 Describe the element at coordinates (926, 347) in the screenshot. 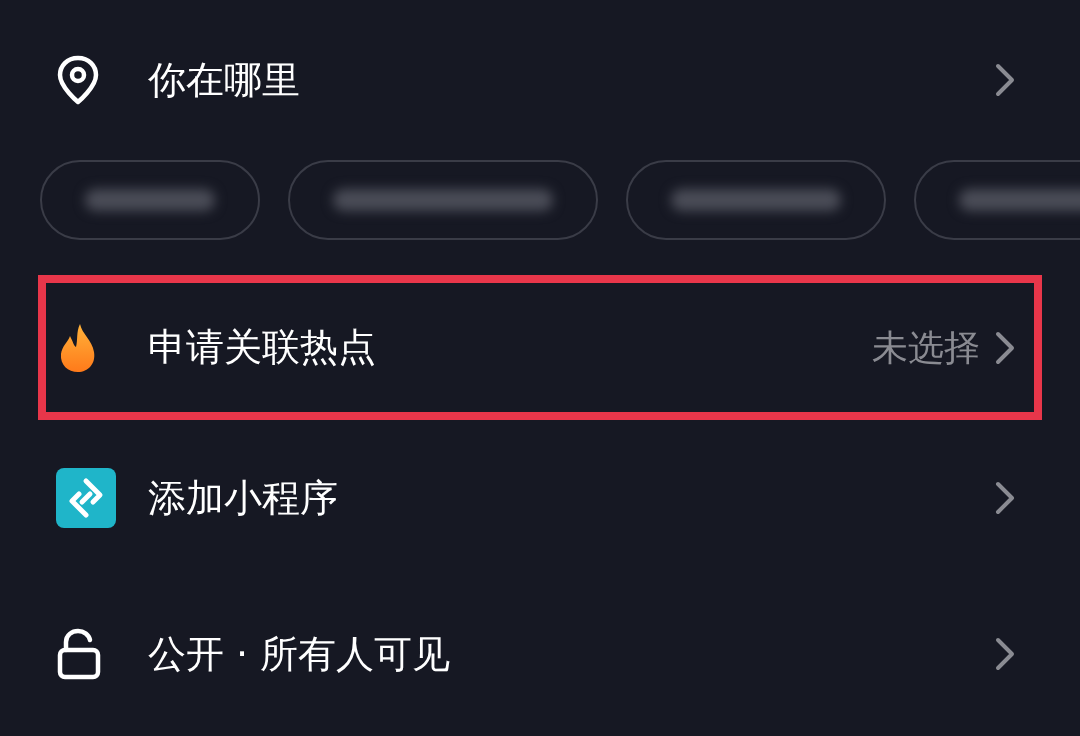

I see `row-value: 未选择` at that location.